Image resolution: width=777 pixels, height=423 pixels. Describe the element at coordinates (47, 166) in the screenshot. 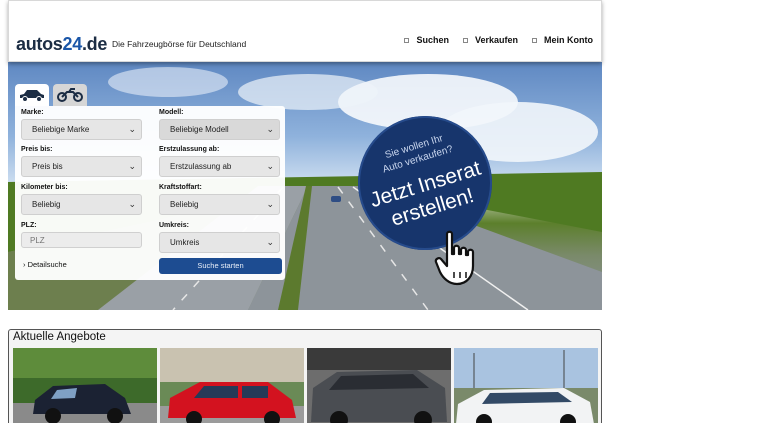

I see `preis-value: Preis bis` at that location.